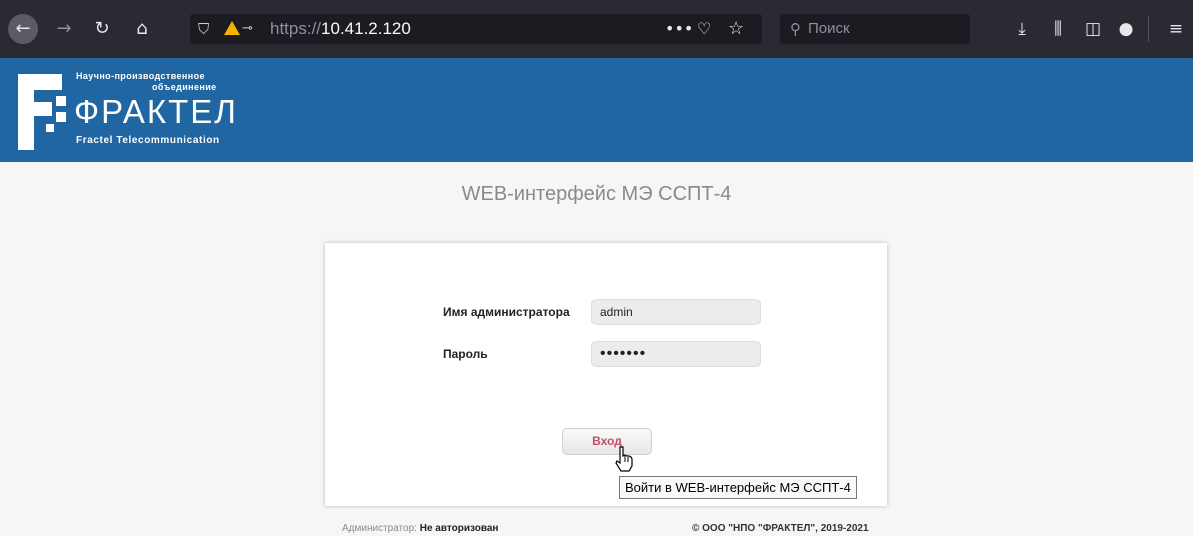  What do you see at coordinates (607, 441) in the screenshot?
I see `login-button: Вход` at bounding box center [607, 441].